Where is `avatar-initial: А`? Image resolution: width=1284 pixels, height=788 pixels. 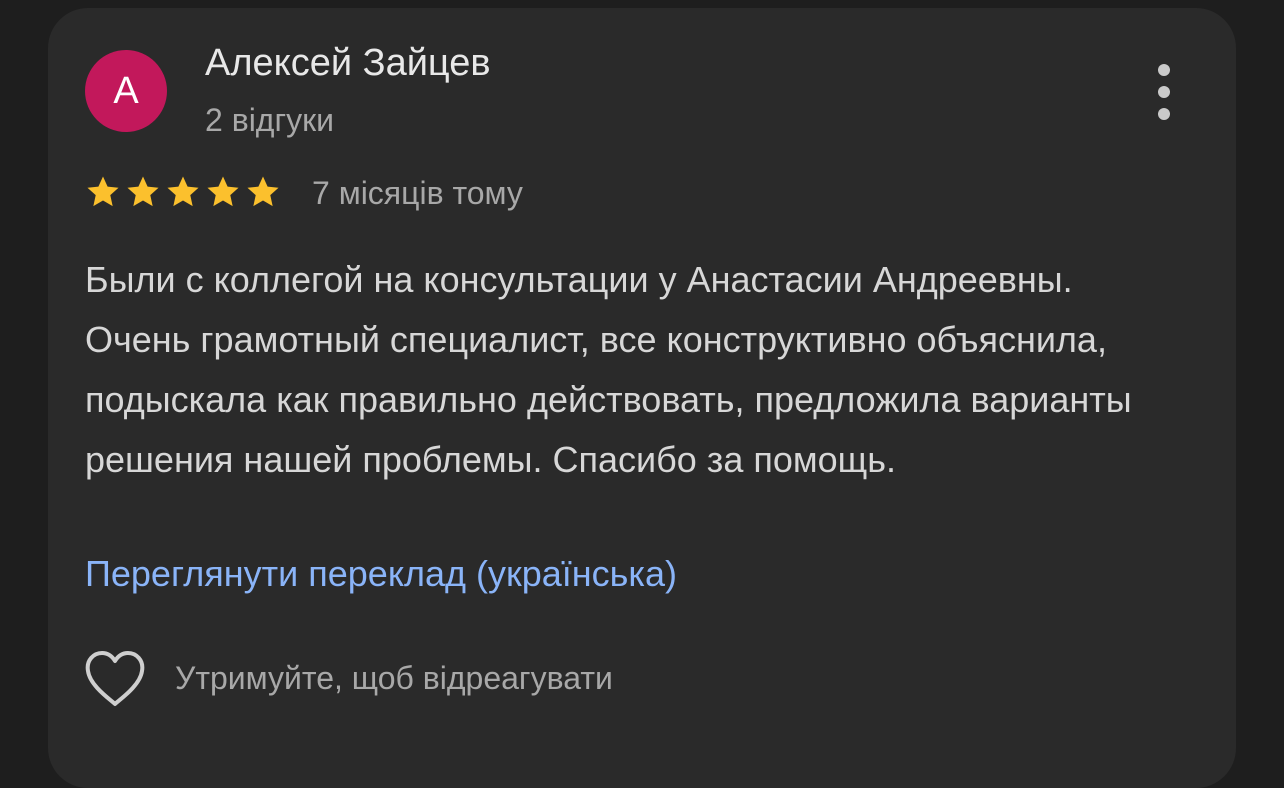
avatar-initial: А is located at coordinates (126, 91).